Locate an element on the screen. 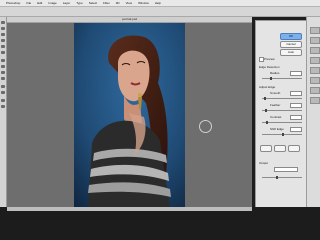 The width and height of the screenshot is (320, 240). options-bar is located at coordinates (160, 12).